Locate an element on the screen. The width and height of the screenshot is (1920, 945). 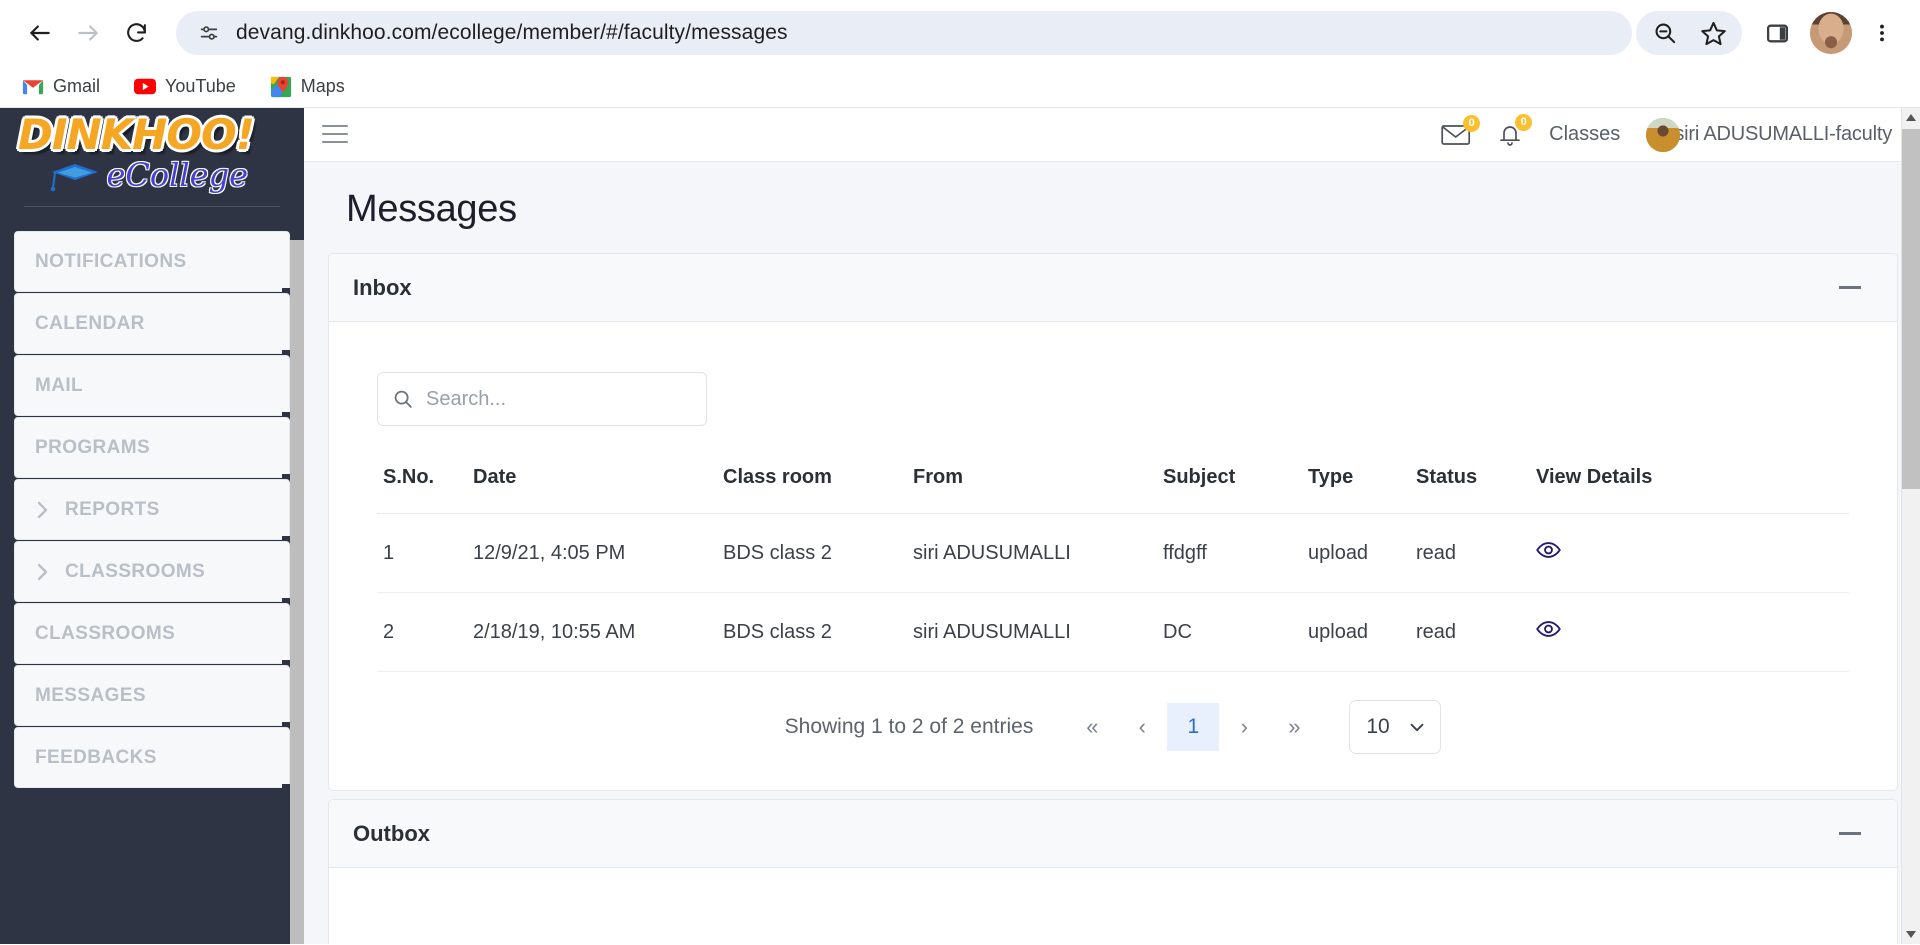
inbox-collapse-button is located at coordinates (1850, 288).